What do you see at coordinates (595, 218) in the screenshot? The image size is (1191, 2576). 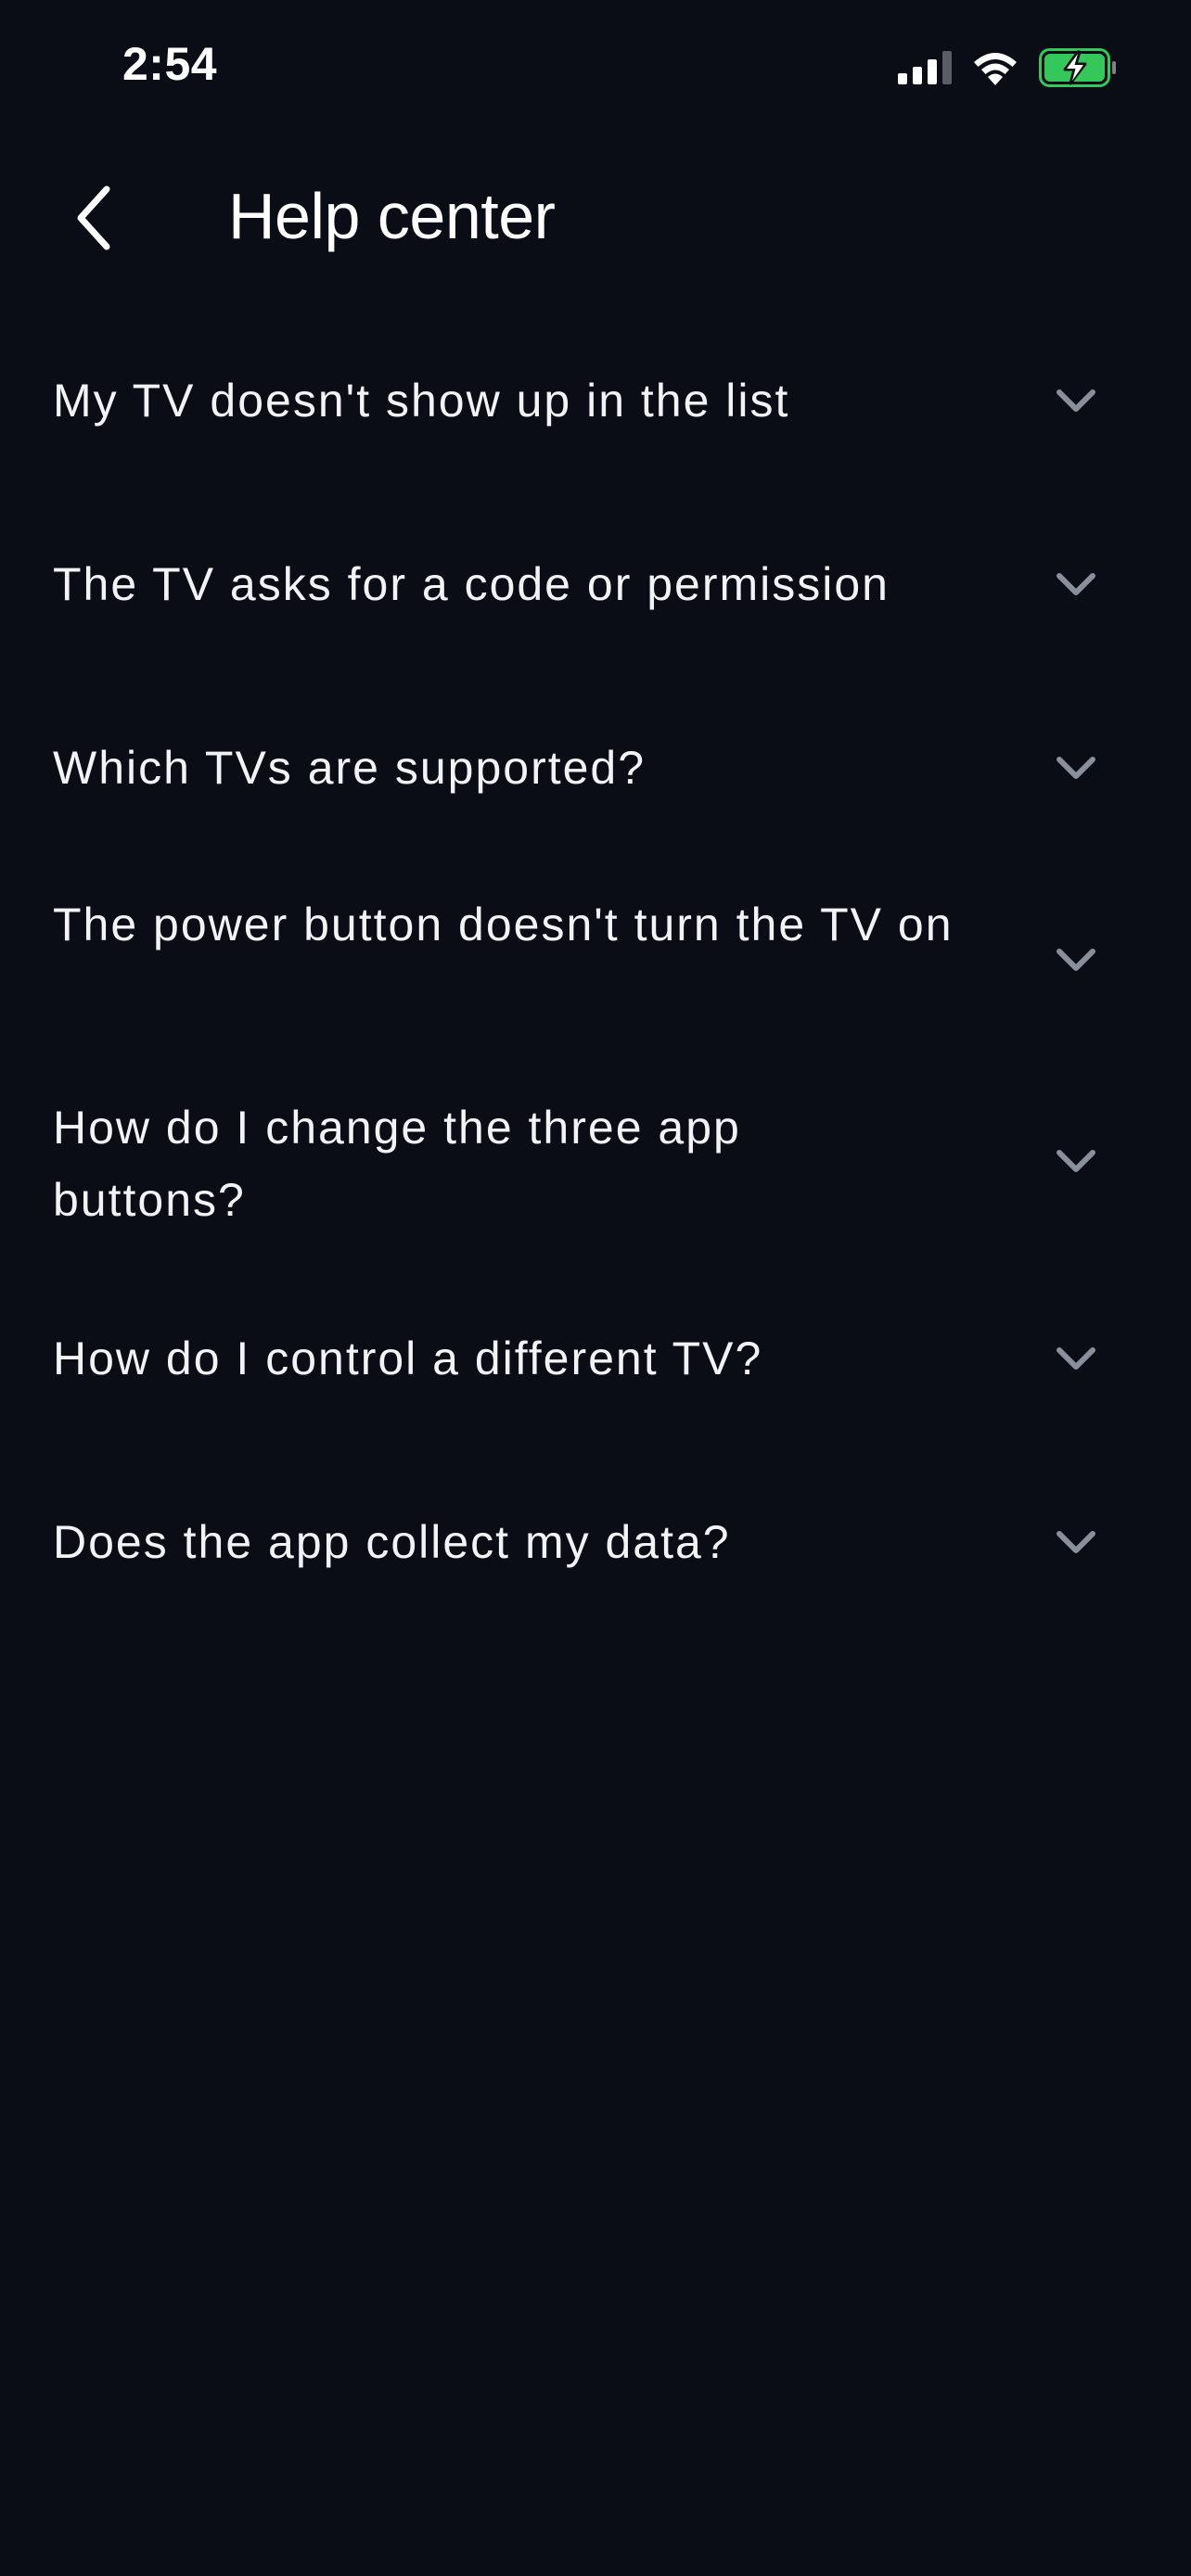 I see `header: Help center` at bounding box center [595, 218].